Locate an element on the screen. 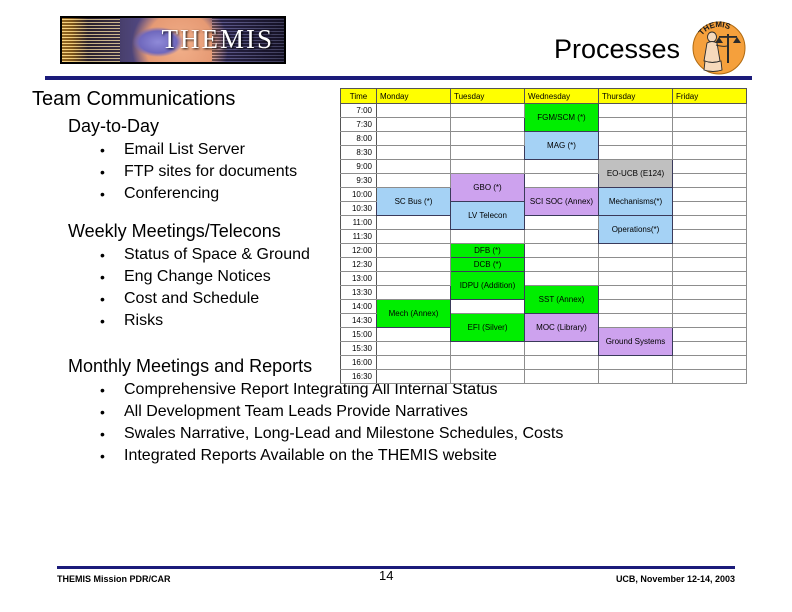  schedule-event-cell: EO-UCB (E124) is located at coordinates (635, 173).